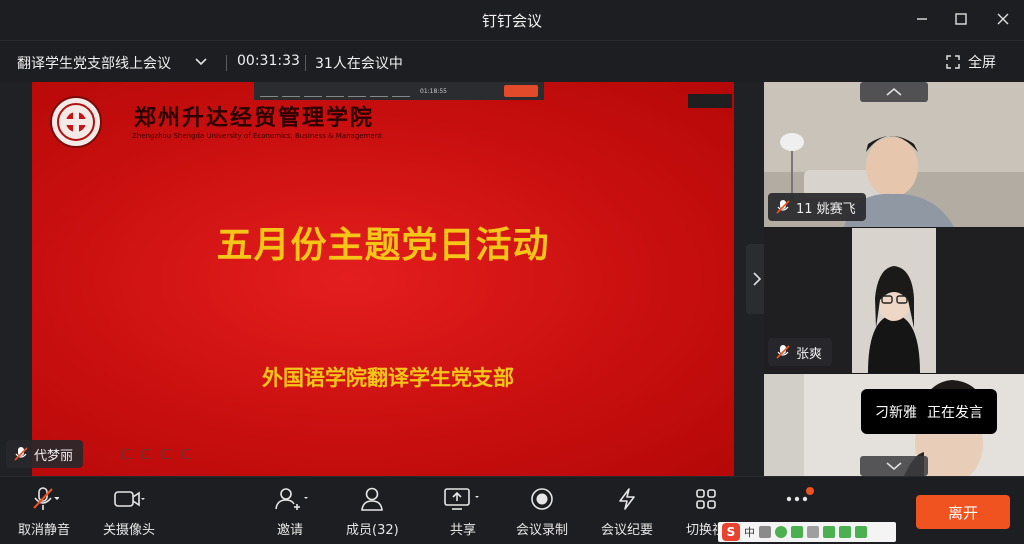  I want to click on slide-controls, so click(157, 454).